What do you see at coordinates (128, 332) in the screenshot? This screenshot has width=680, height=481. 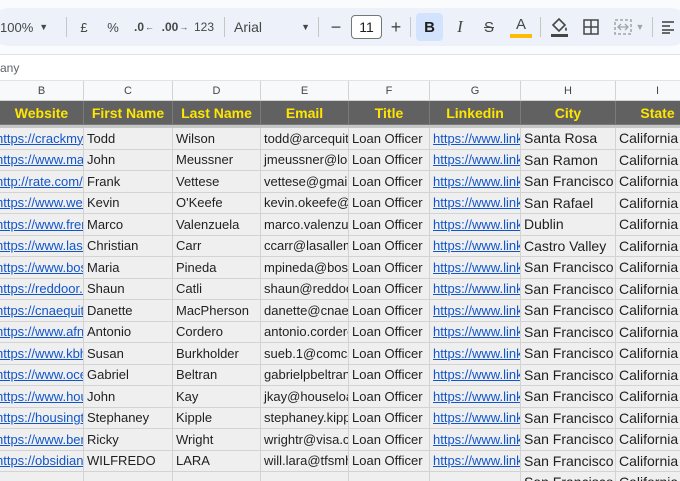 I see `cell-first-name: Antonio` at bounding box center [128, 332].